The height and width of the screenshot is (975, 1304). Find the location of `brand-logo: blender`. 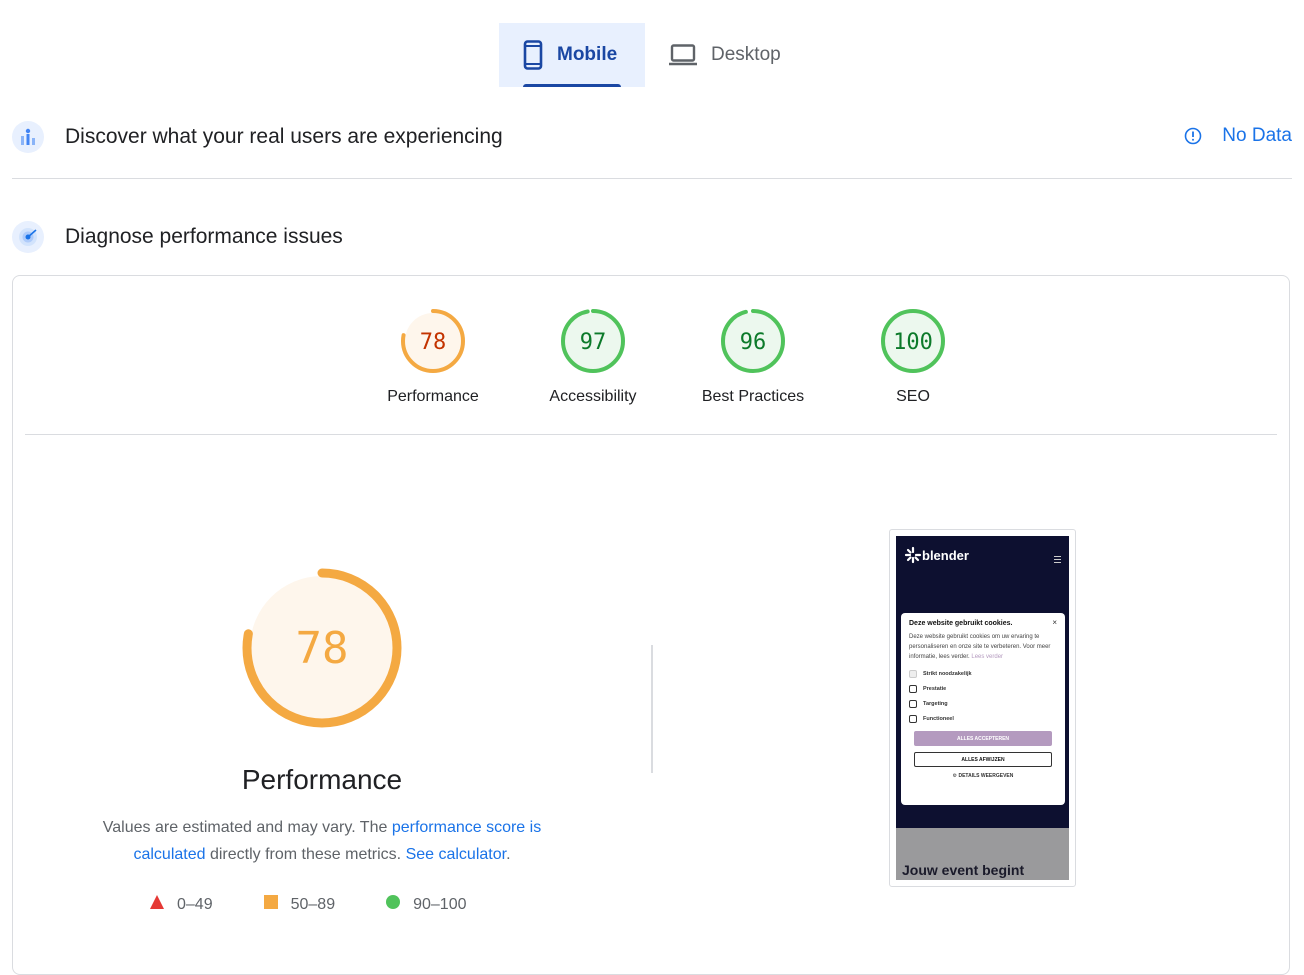

brand-logo: blender is located at coordinates (936, 555).